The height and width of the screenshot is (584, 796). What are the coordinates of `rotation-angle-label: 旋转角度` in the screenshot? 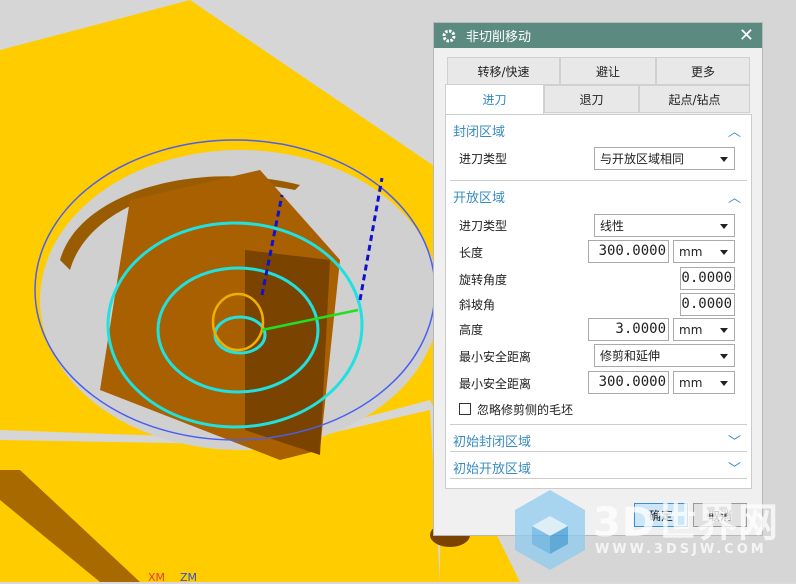 It's located at (483, 280).